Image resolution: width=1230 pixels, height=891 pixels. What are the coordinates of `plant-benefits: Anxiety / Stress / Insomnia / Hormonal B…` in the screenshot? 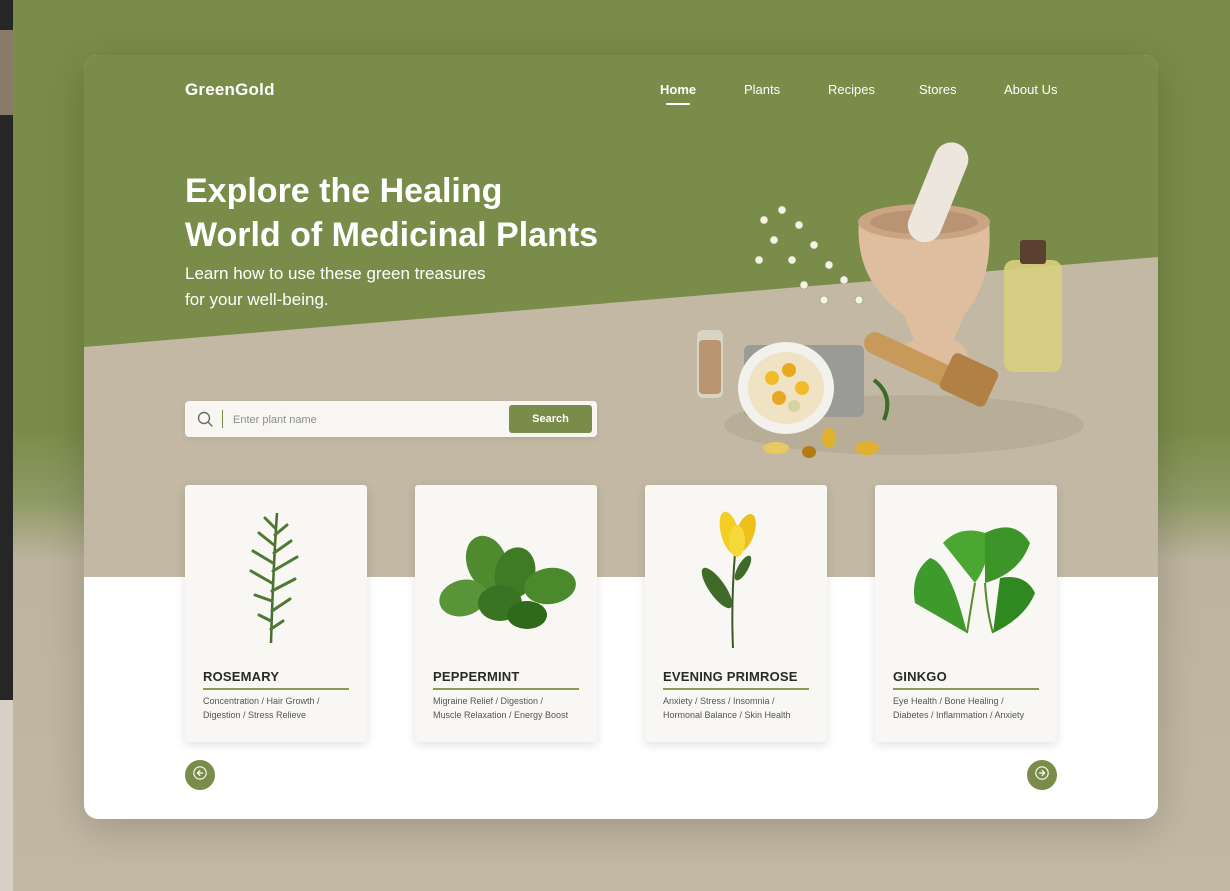 It's located at (738, 708).